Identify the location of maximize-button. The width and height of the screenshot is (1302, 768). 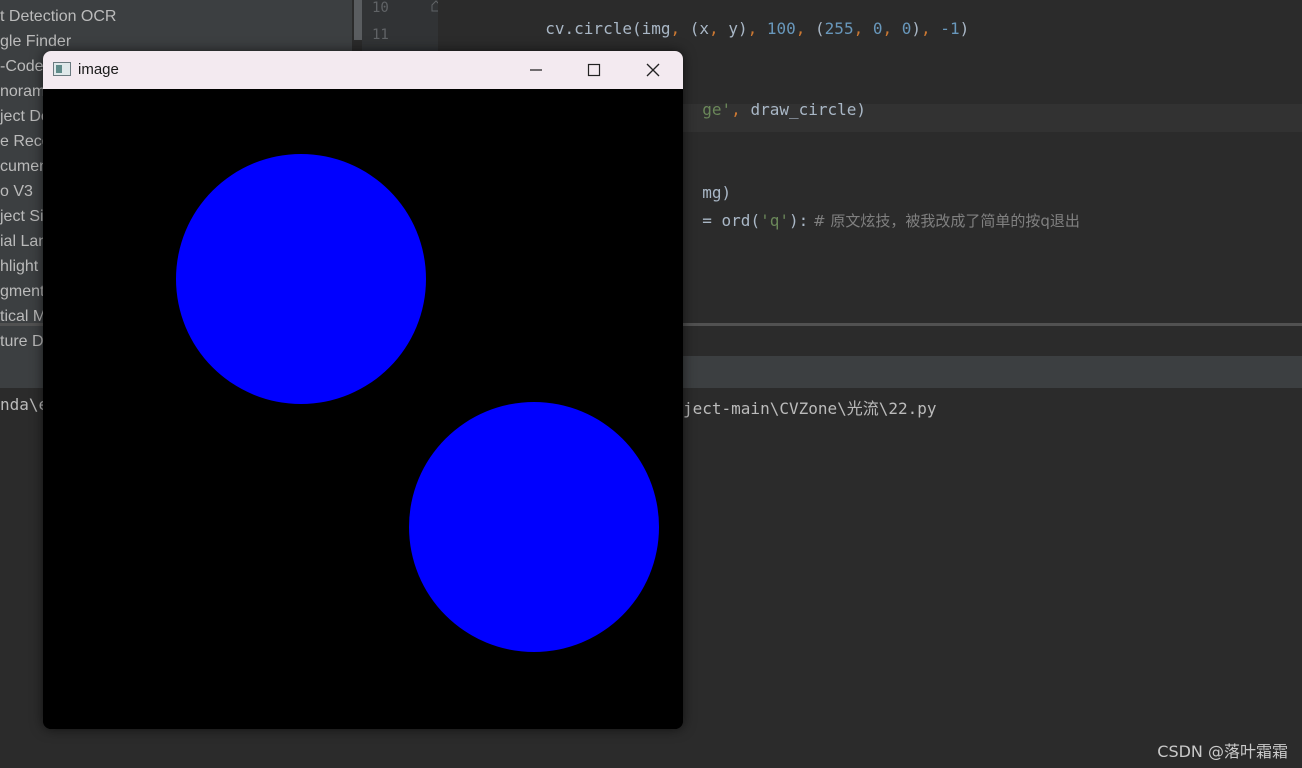
(594, 70).